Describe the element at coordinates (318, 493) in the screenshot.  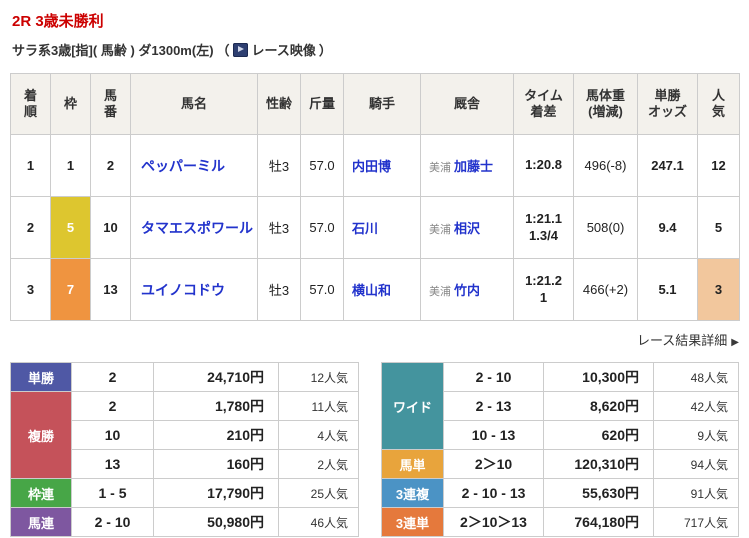
I see `payout-popularity: 25人気` at that location.